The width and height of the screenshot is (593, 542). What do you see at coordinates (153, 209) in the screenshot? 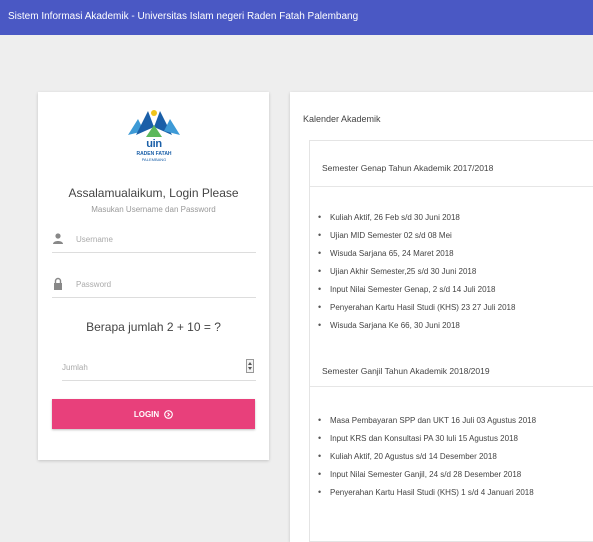
I see `login-subtitle: Masukan Username dan Password` at bounding box center [153, 209].